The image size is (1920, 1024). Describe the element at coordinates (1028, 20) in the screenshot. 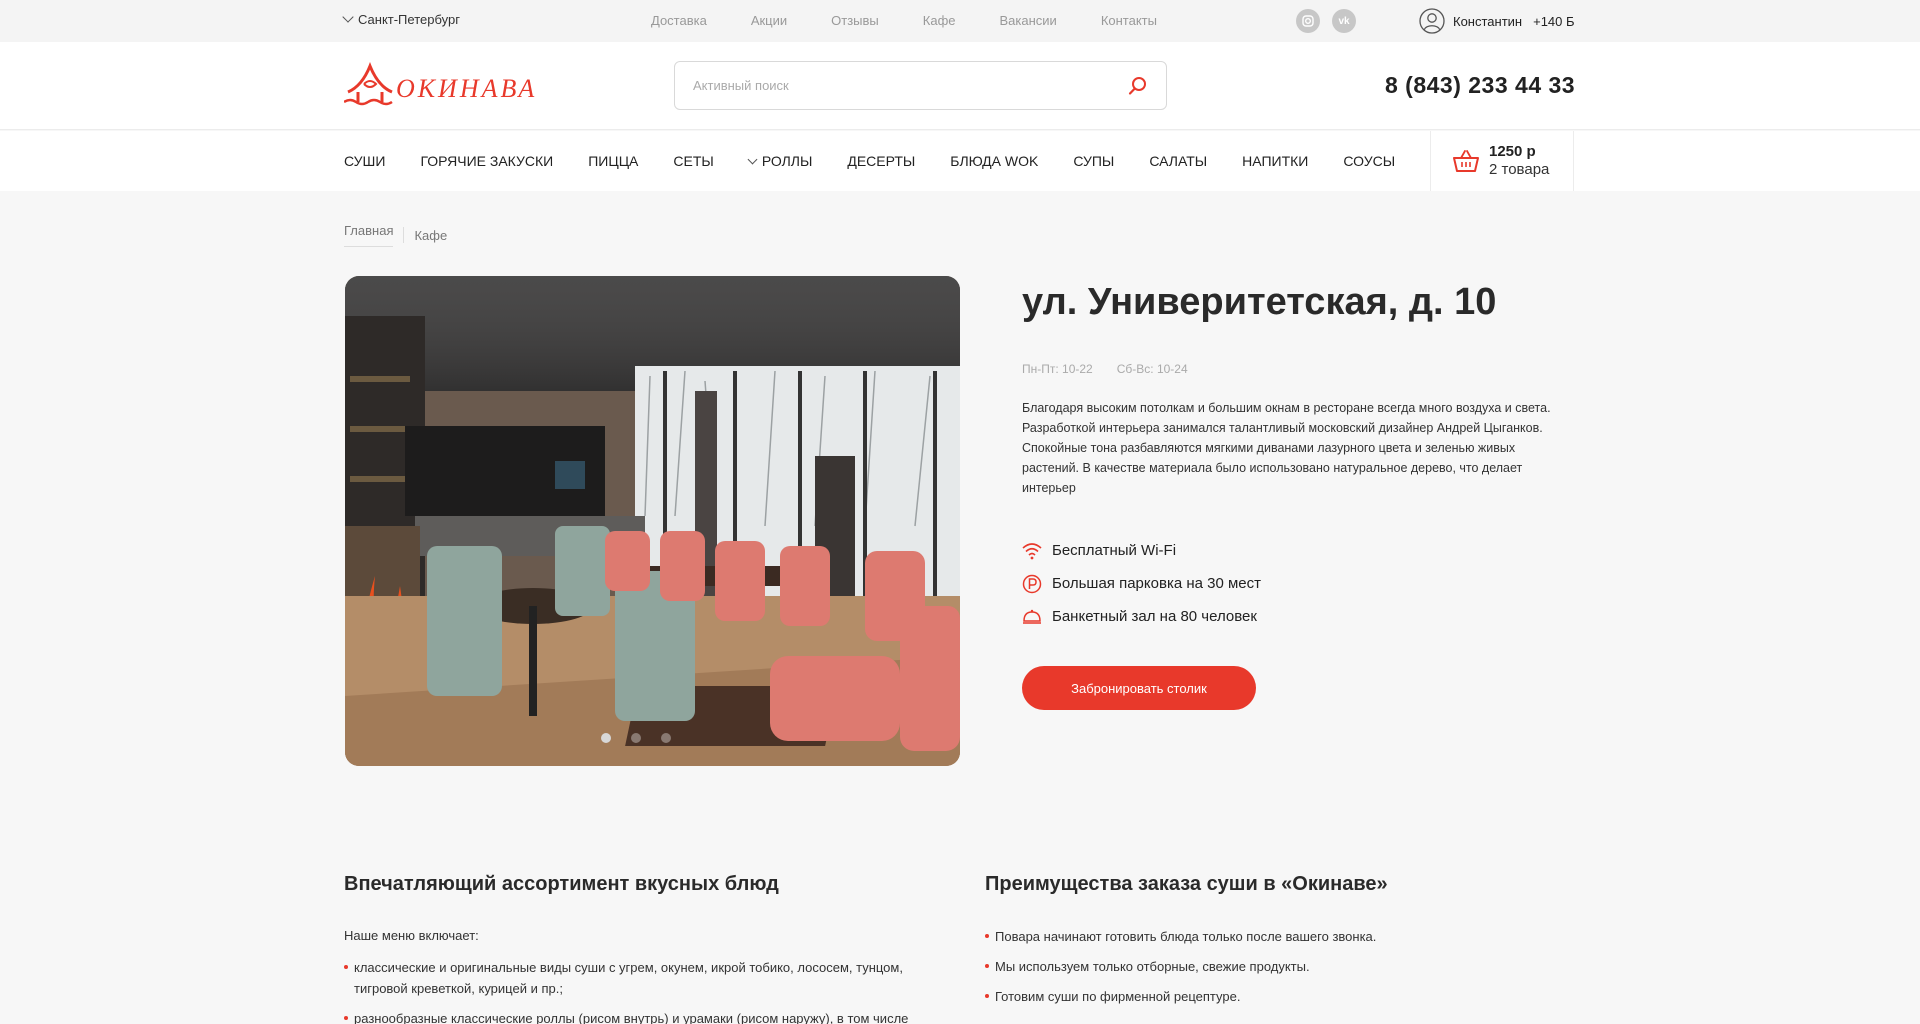

I see `top-nav-vacancies: Вакансии` at that location.